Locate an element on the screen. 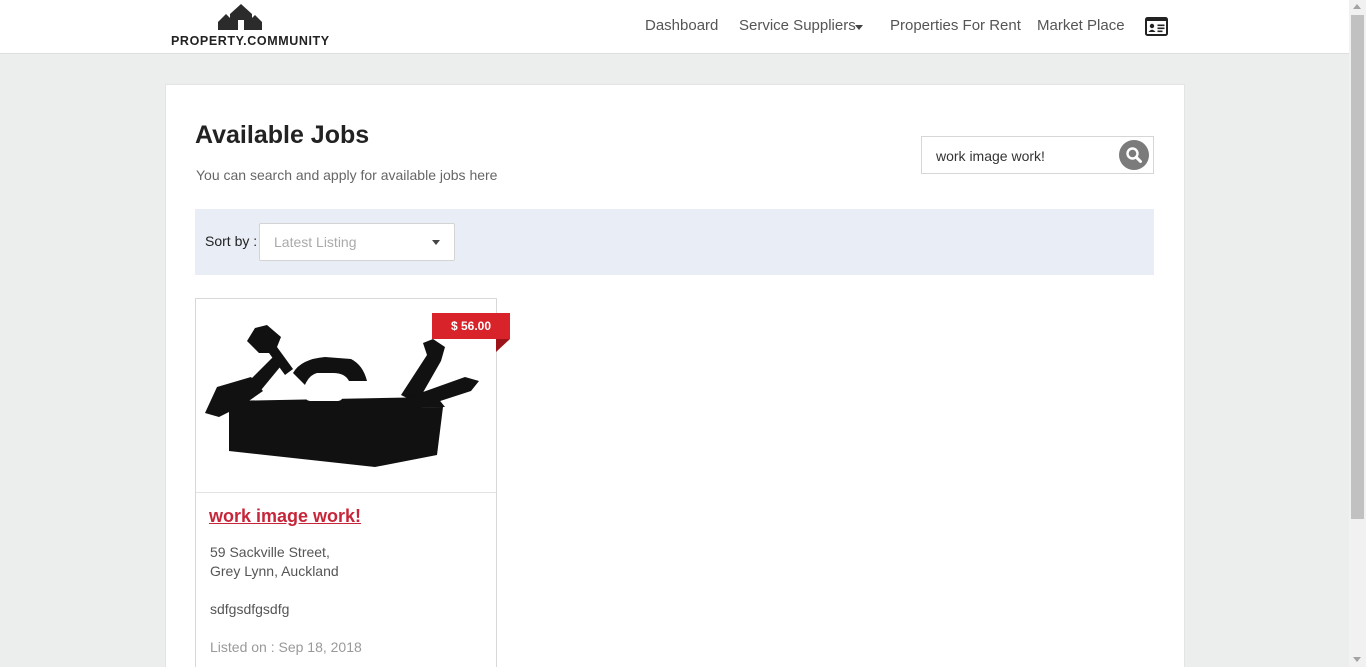  page-scrollbar is located at coordinates (1357, 333).